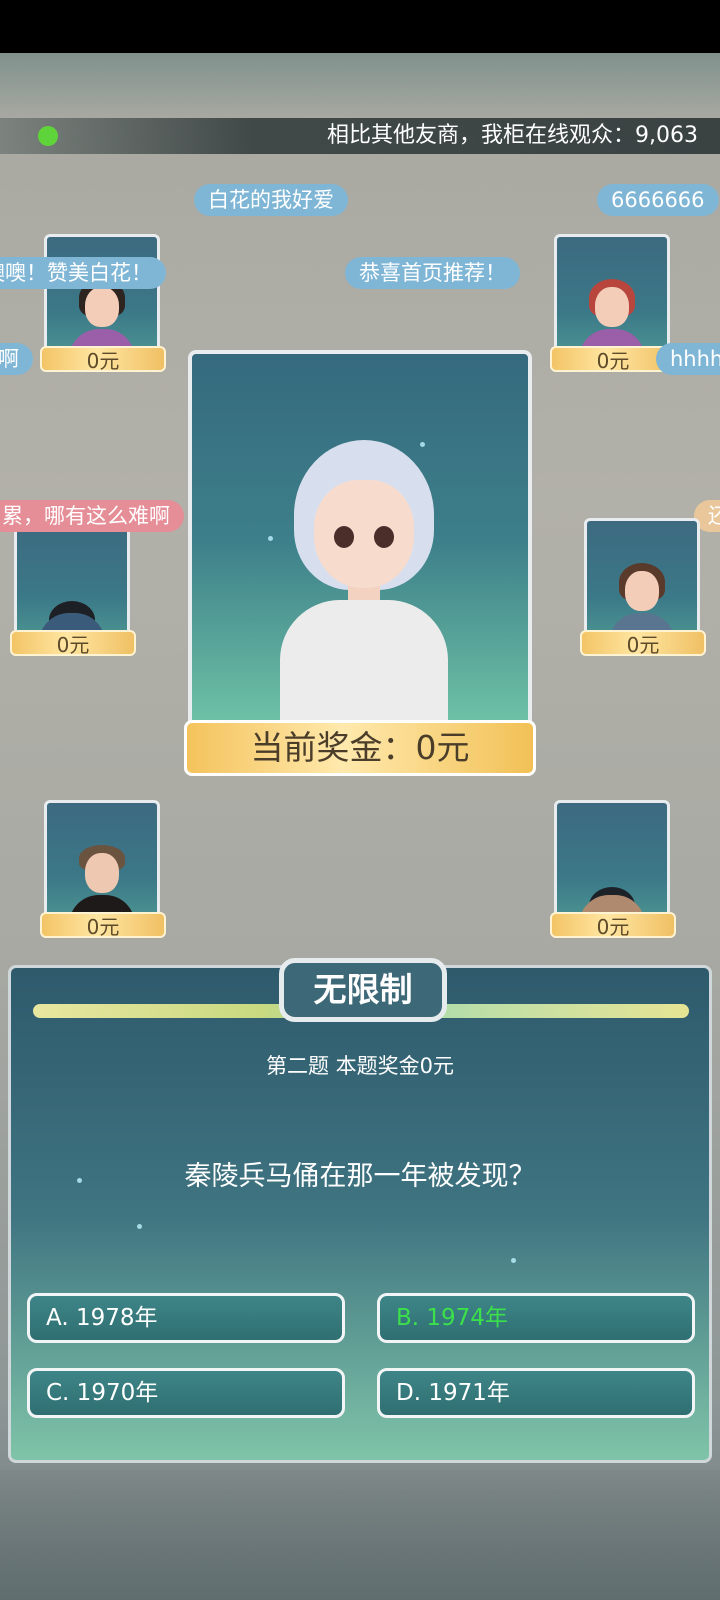 Image resolution: width=720 pixels, height=1600 pixels. I want to click on viewer-count: 相比其他友商，我柜在线观众：9,063, so click(512, 135).